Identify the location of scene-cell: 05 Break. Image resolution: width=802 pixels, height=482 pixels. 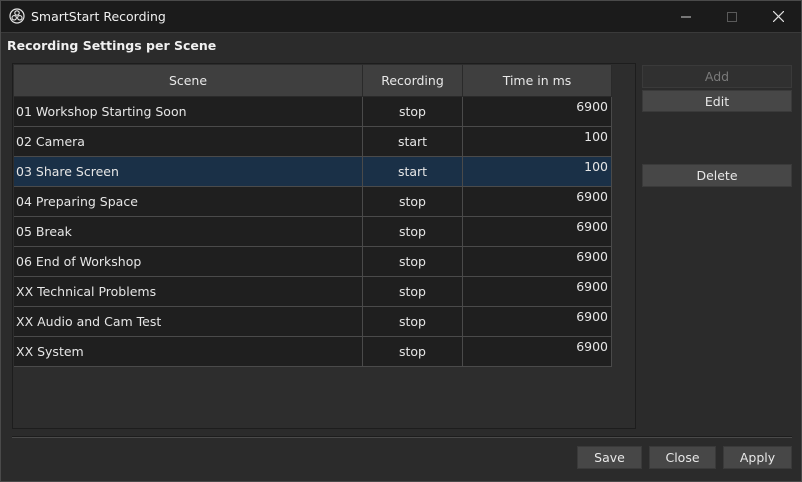
(188, 232).